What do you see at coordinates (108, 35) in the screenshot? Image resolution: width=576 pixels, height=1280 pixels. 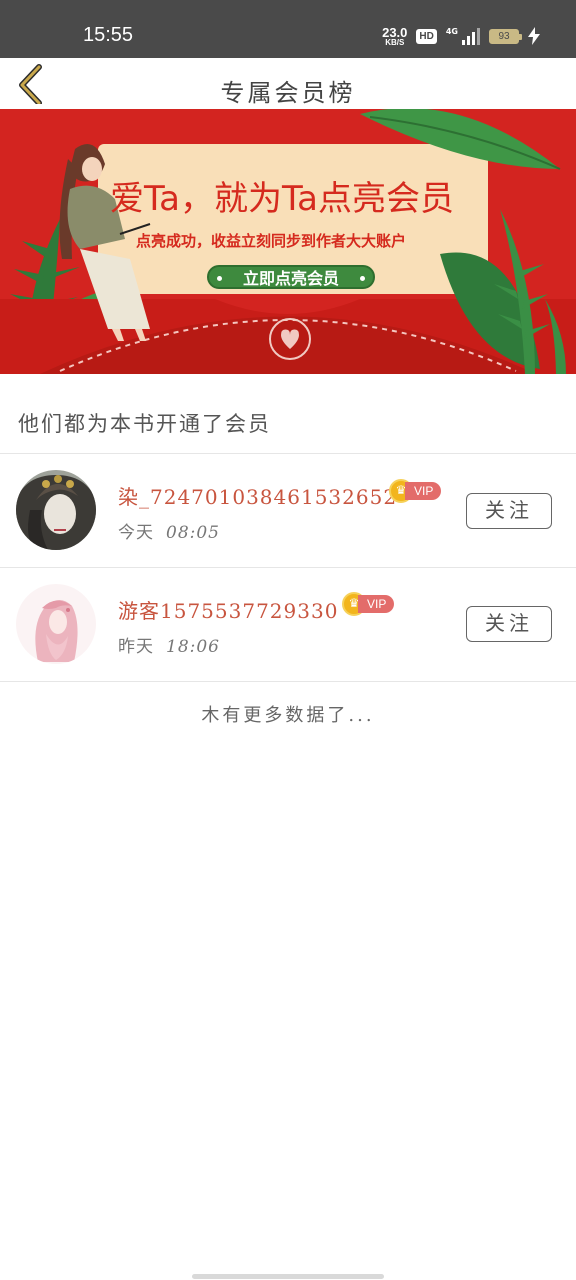 I see `status-time: 15:55` at bounding box center [108, 35].